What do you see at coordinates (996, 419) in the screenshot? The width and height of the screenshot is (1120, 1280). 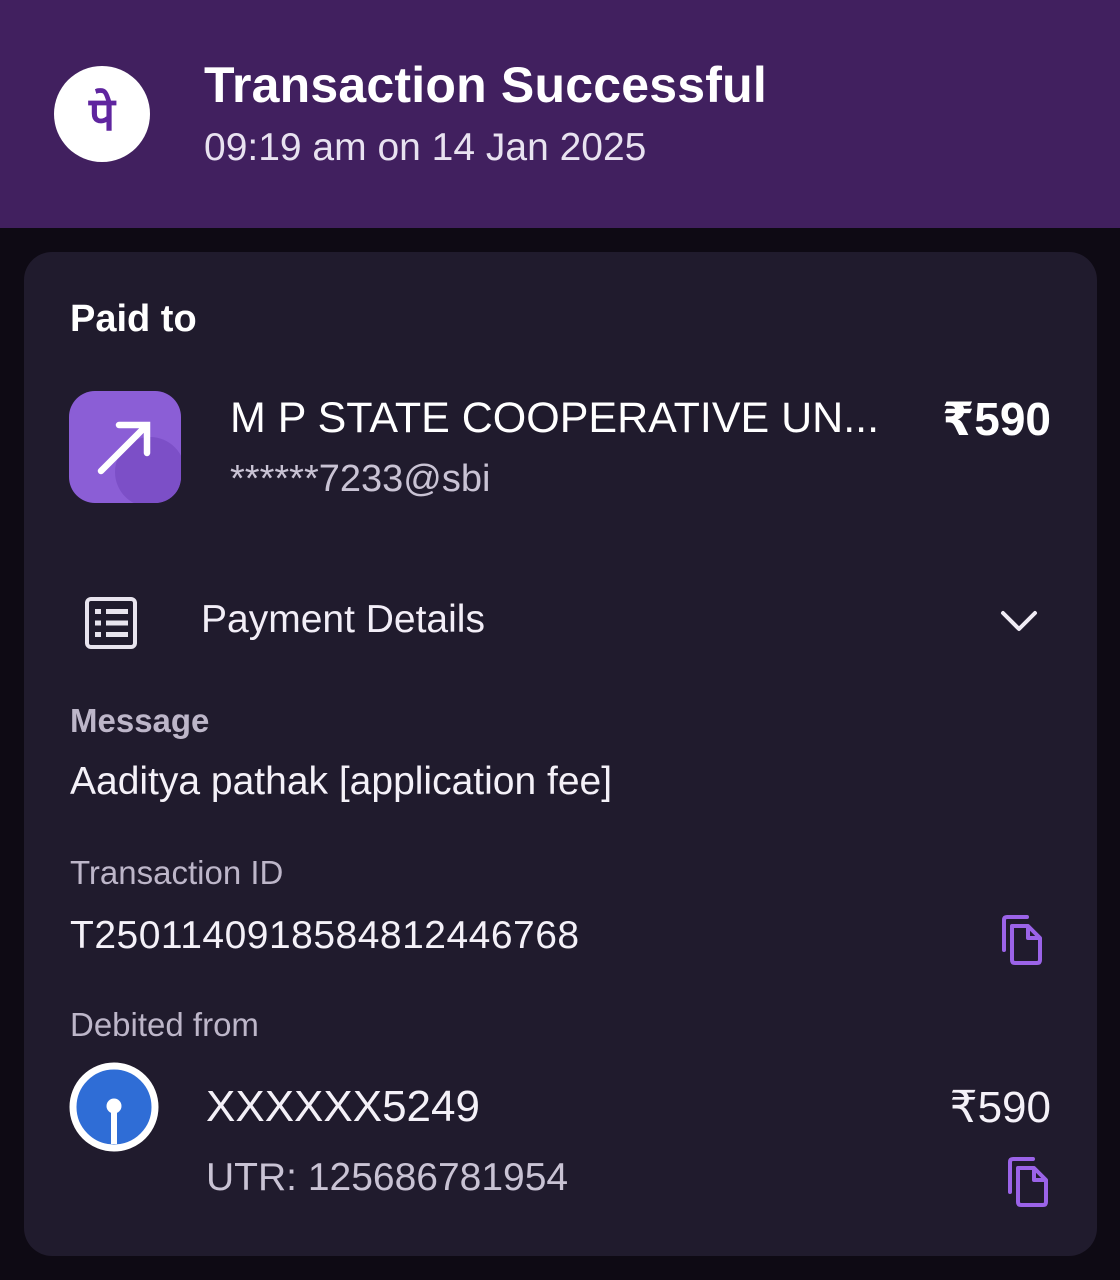 I see `paid-amount: ₹590` at bounding box center [996, 419].